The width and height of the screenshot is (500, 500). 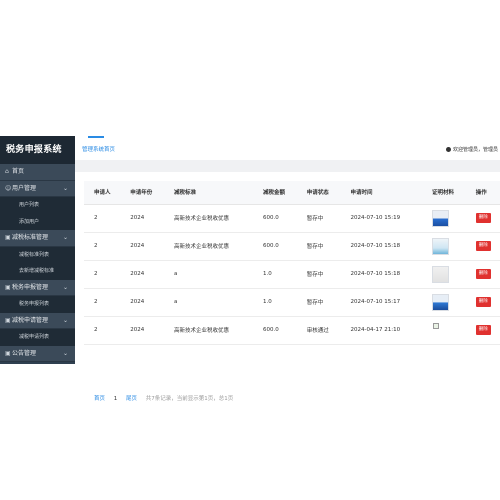 What do you see at coordinates (448, 149) in the screenshot?
I see `user-icon` at bounding box center [448, 149].